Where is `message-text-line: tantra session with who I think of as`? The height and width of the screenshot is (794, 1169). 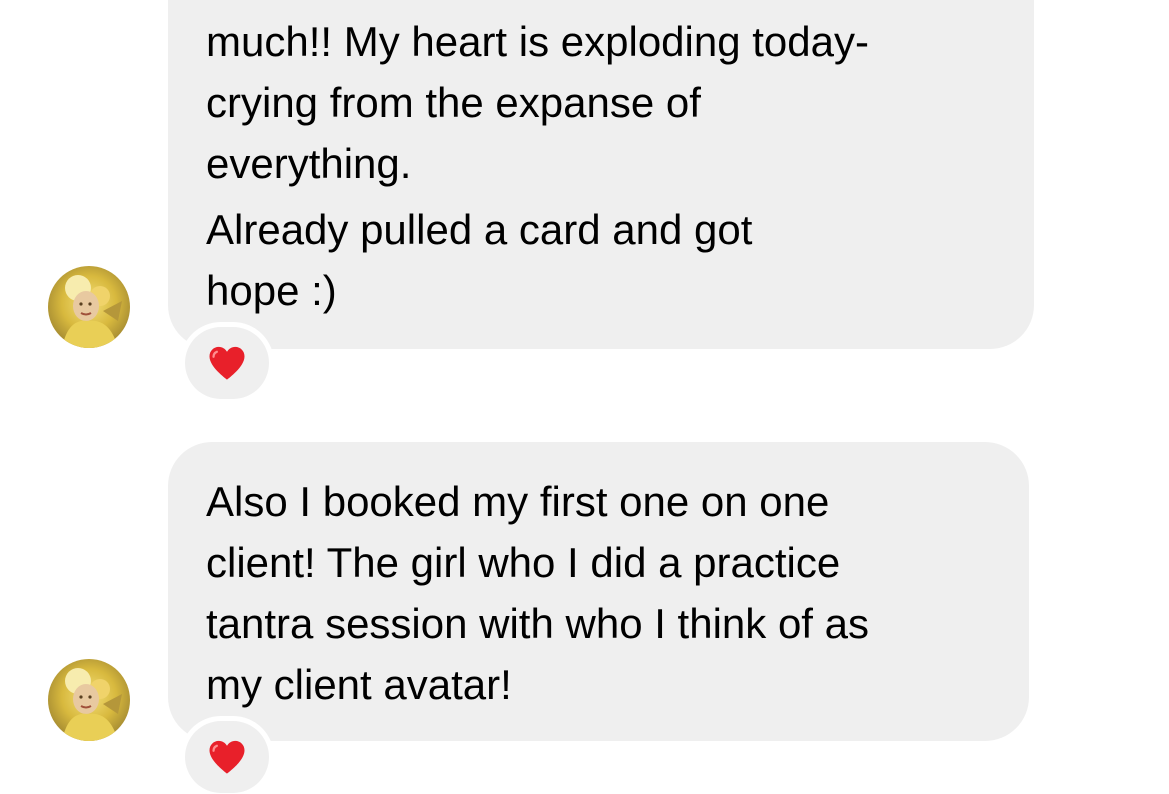 message-text-line: tantra session with who I think of as is located at coordinates (537, 623).